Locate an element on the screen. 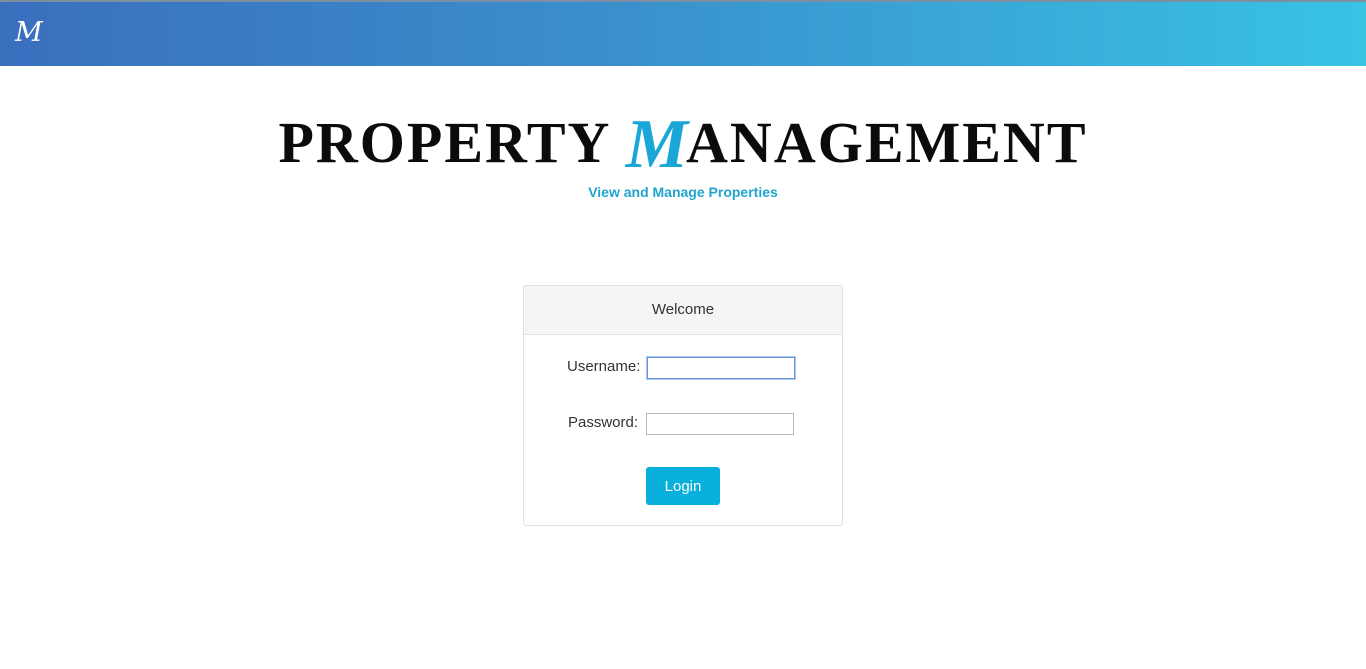  login-card-header: Welcome is located at coordinates (683, 310).